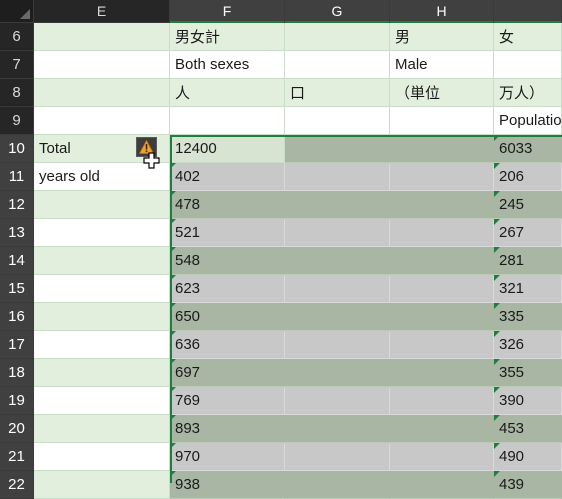  What do you see at coordinates (17, 401) in the screenshot?
I see `row-header-19: 19` at bounding box center [17, 401].